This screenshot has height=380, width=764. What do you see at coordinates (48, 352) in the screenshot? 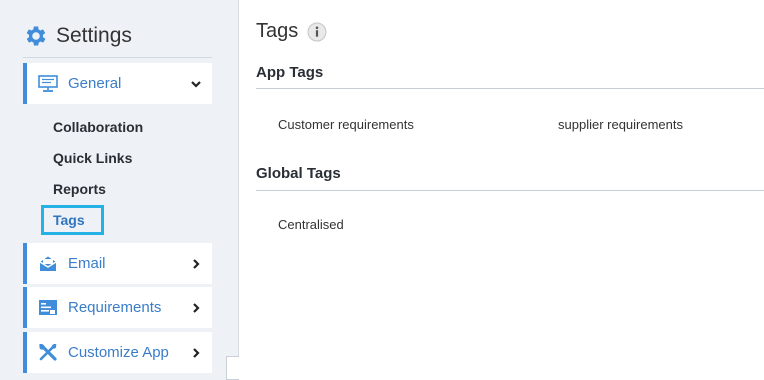
I see `tools-icon` at bounding box center [48, 352].